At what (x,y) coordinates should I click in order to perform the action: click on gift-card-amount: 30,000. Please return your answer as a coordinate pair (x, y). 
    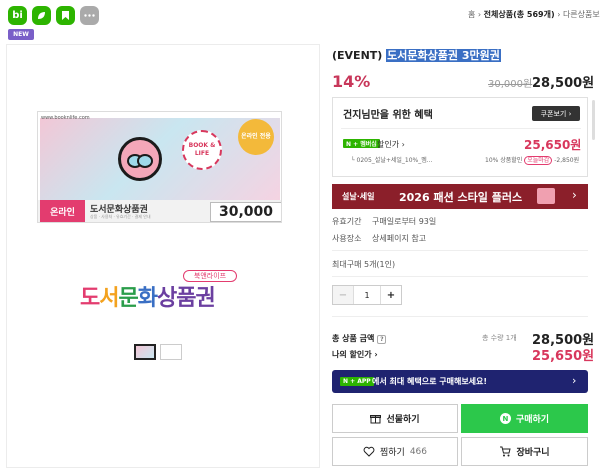
    Looking at the image, I should click on (245, 212).